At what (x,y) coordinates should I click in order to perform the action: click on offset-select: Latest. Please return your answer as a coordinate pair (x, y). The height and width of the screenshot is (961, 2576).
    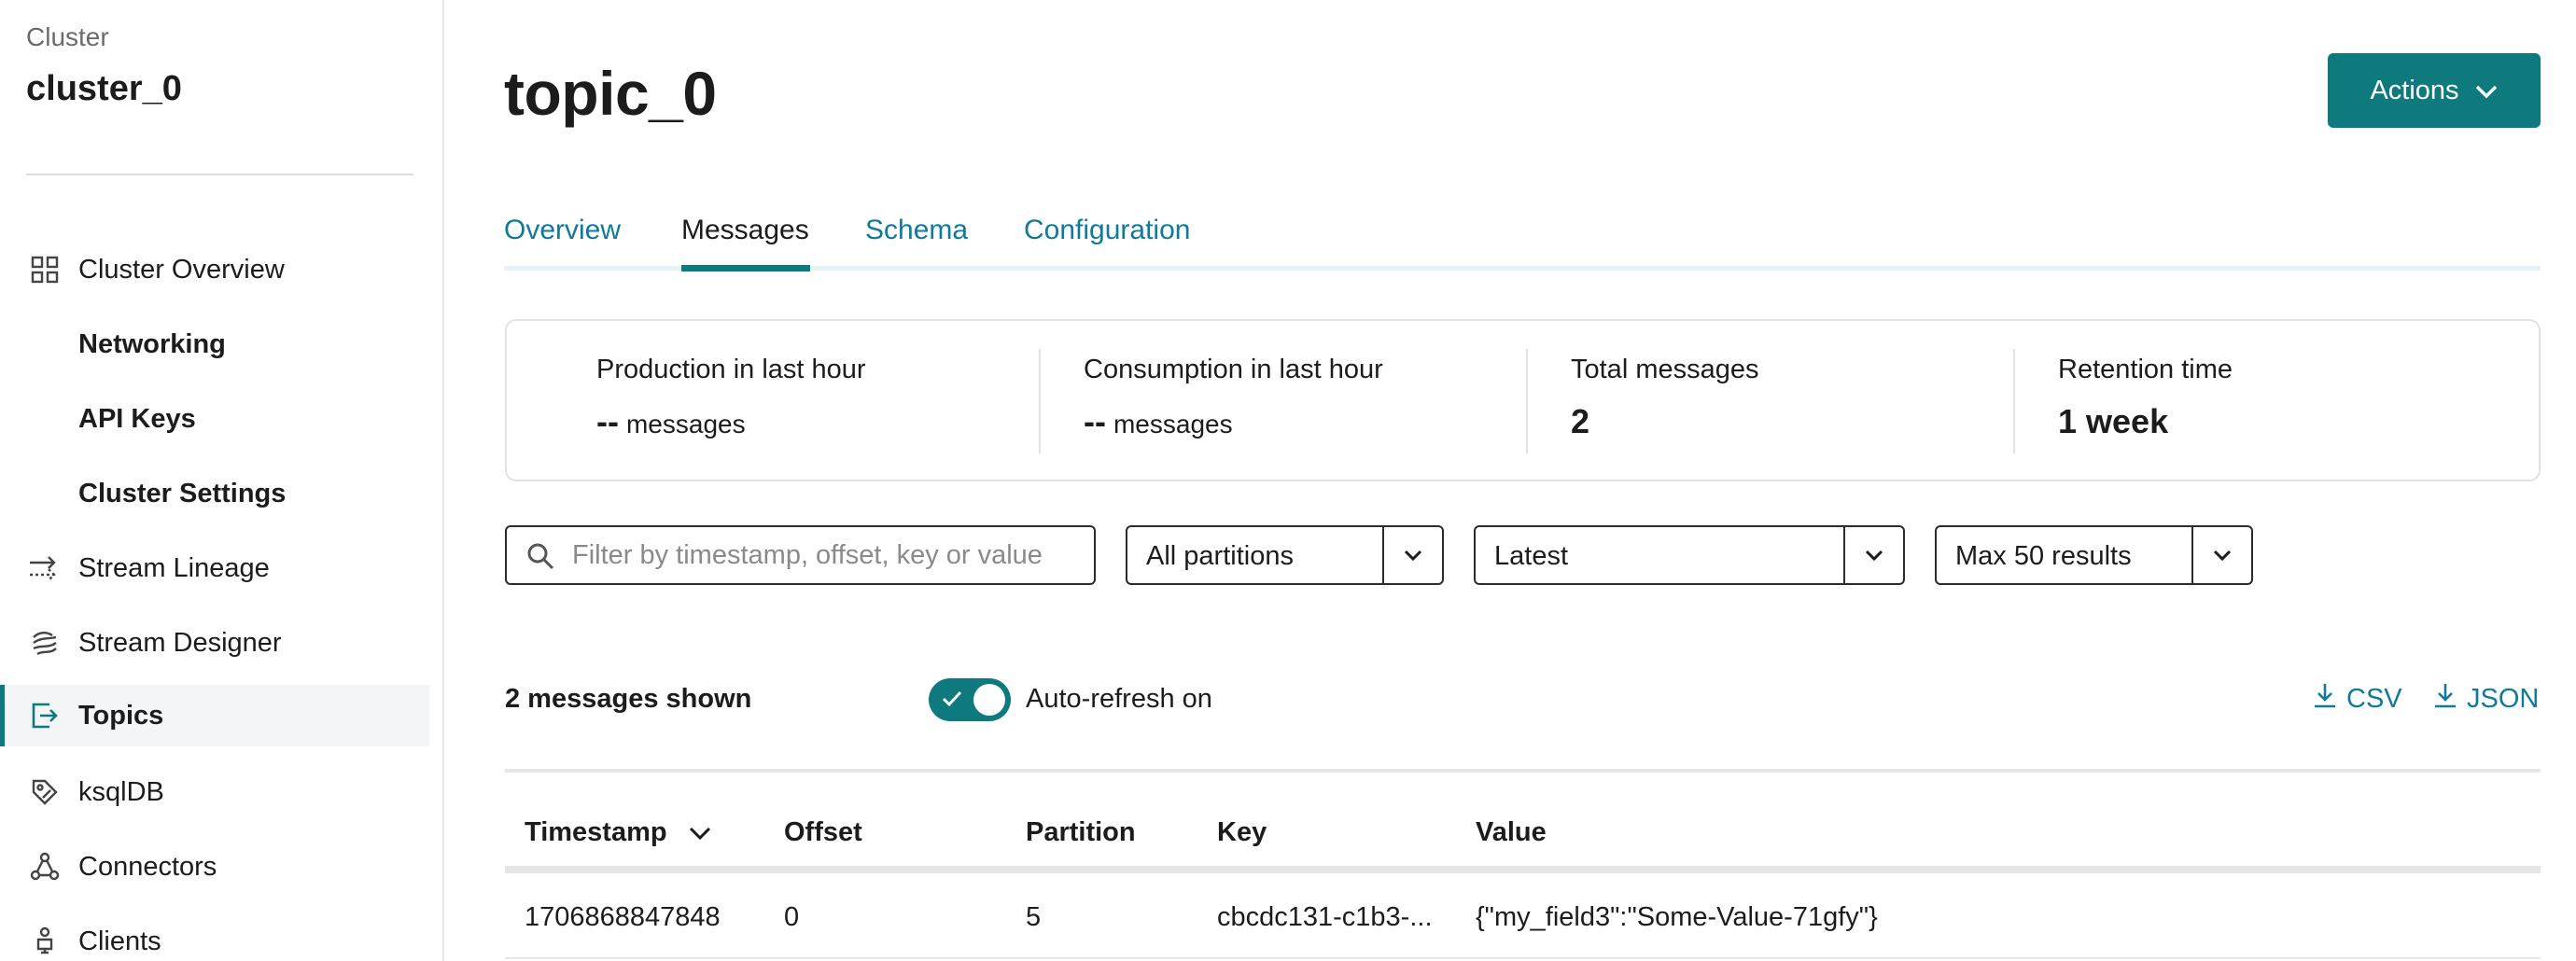
    Looking at the image, I should click on (1689, 555).